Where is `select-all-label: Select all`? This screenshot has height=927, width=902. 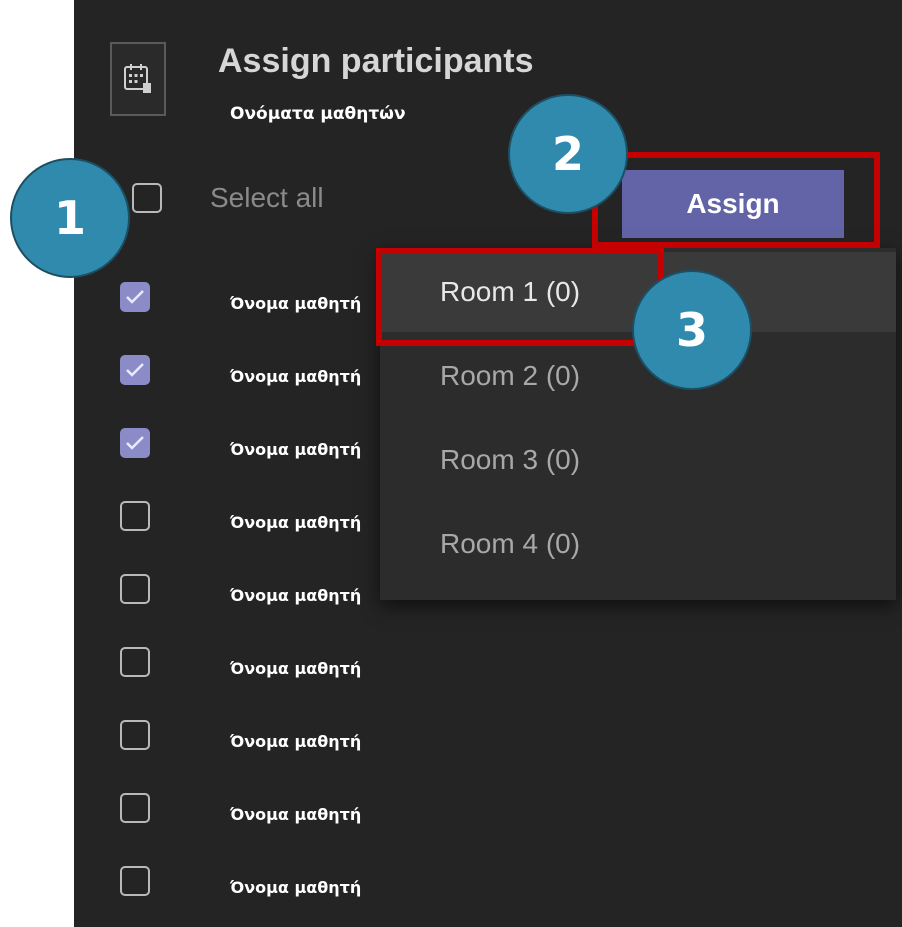
select-all-label: Select all is located at coordinates (267, 197).